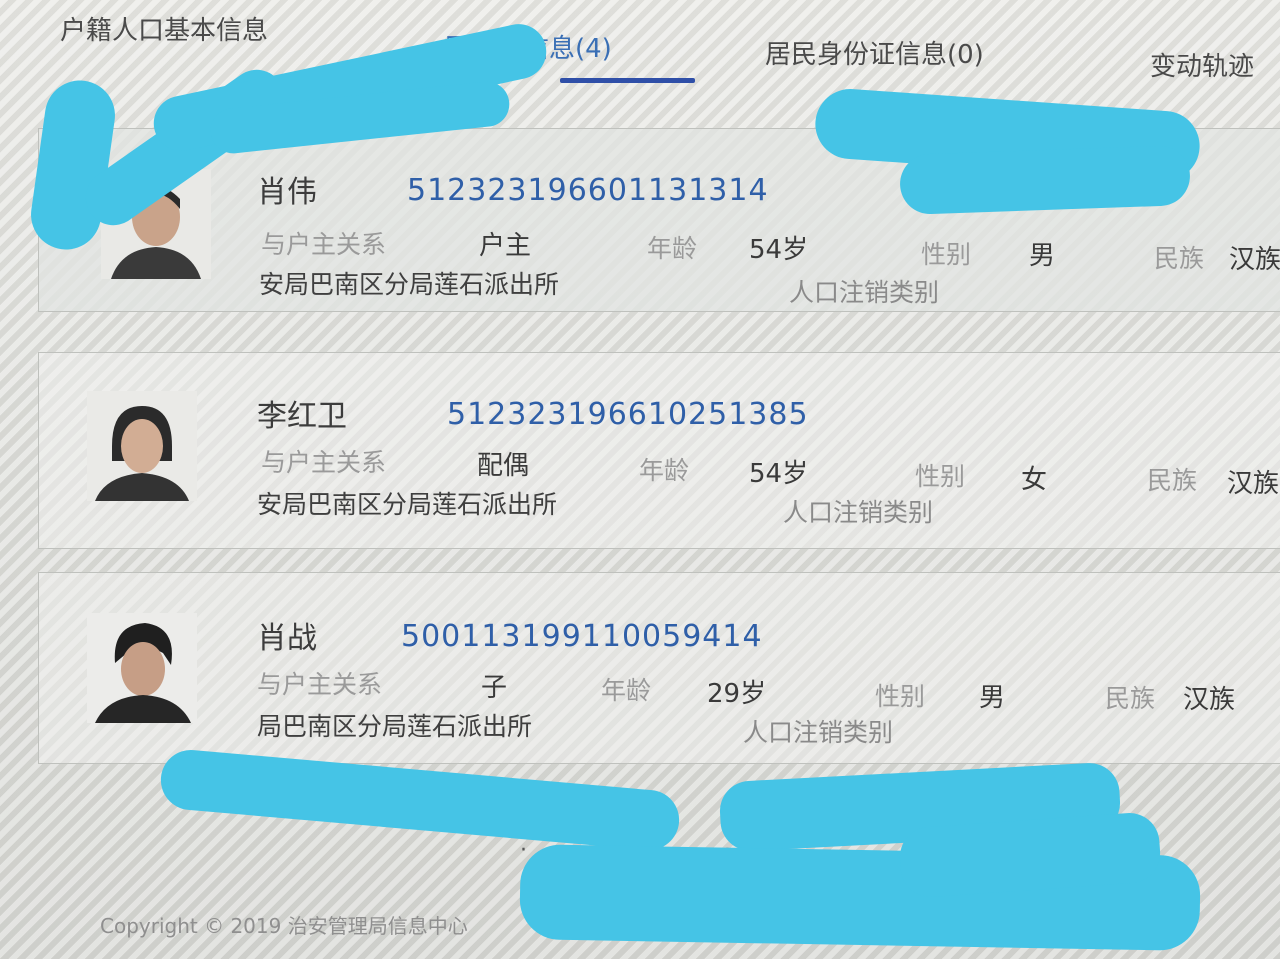 This screenshot has height=959, width=1280. What do you see at coordinates (287, 638) in the screenshot?
I see `member-name: 肖战` at bounding box center [287, 638].